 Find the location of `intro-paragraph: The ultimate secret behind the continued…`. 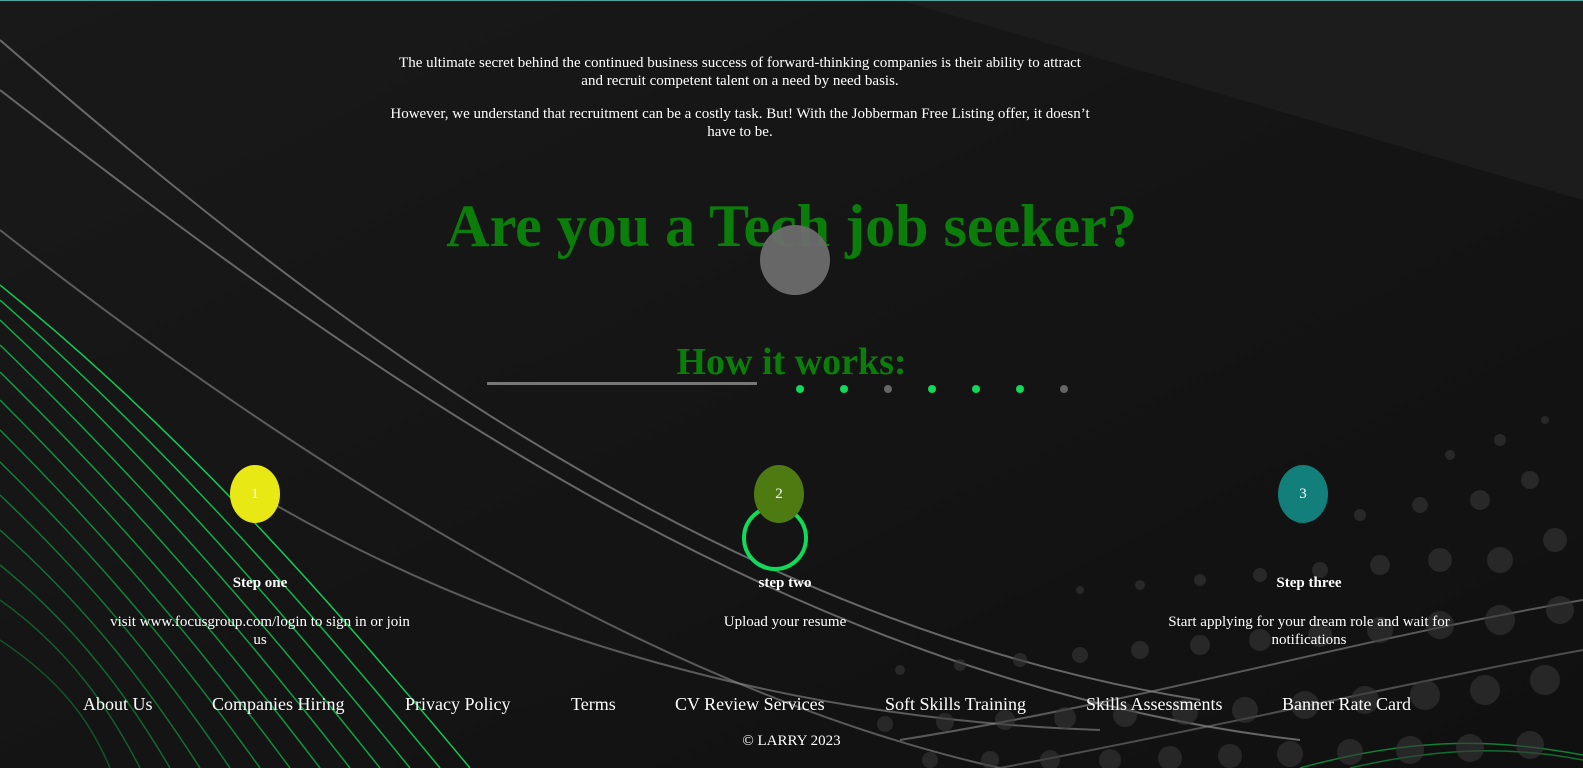

intro-paragraph: The ultimate secret behind the continued… is located at coordinates (740, 72).